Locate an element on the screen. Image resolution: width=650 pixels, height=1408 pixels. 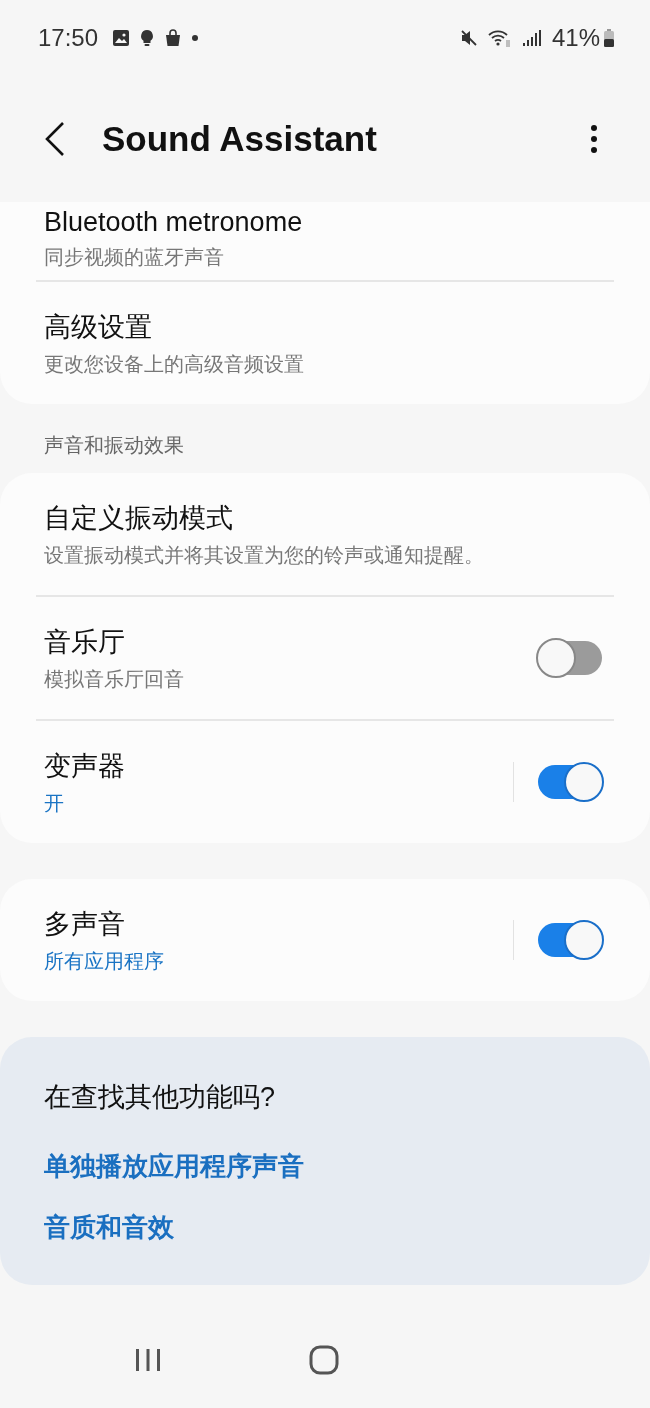
gallery-icon is located at coordinates (121, 38).